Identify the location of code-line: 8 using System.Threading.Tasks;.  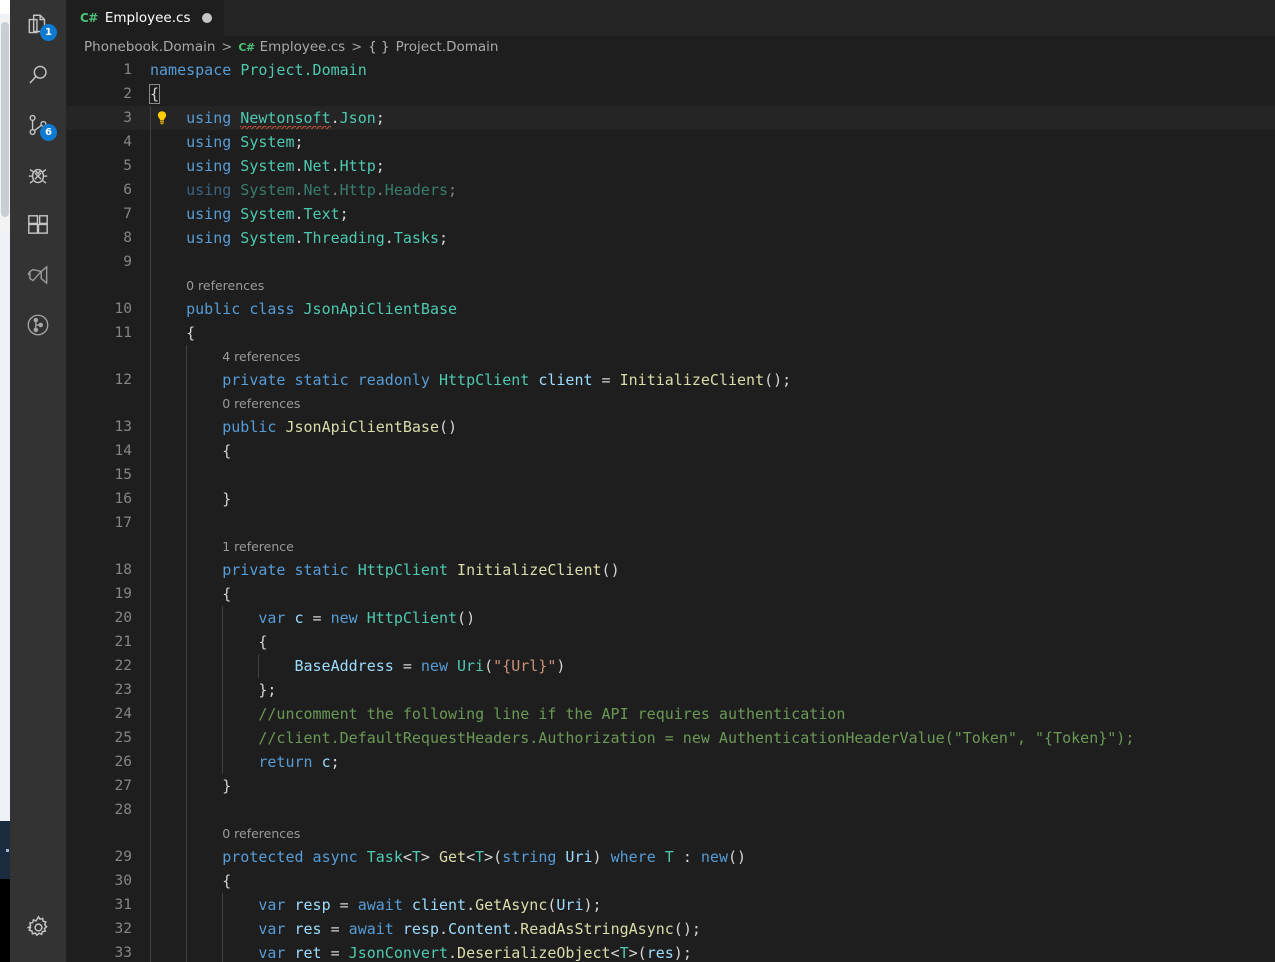
(670, 238).